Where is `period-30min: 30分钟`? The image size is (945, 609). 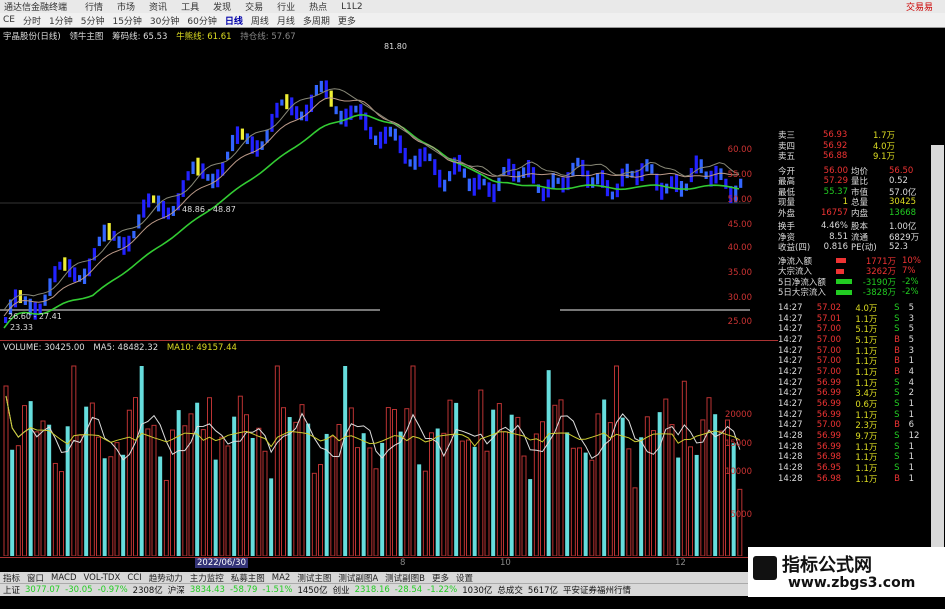
period-30min: 30分钟 is located at coordinates (164, 20).